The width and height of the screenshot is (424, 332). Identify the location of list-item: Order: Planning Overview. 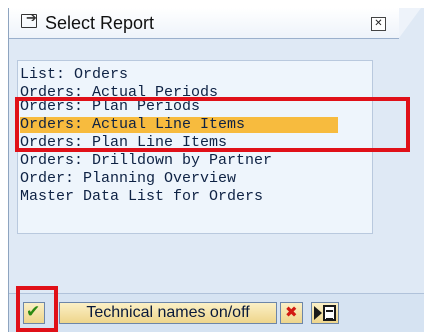
(128, 179).